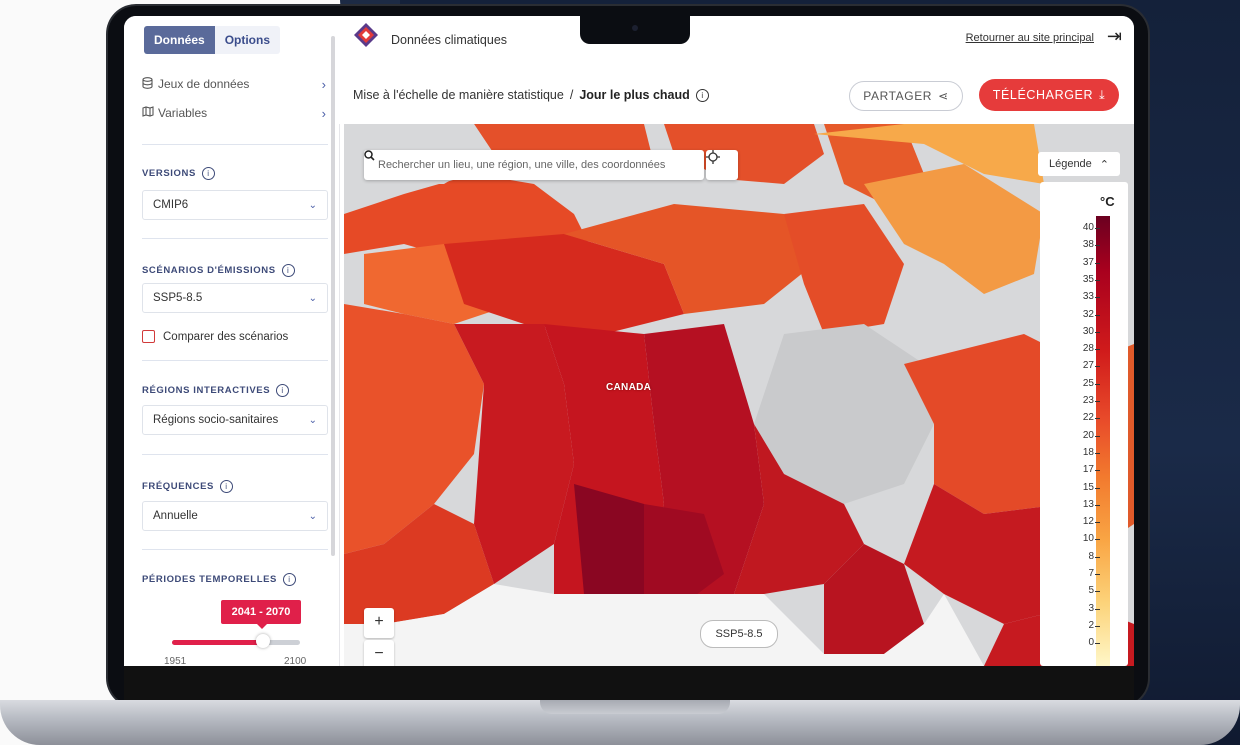 The image size is (1240, 745). What do you see at coordinates (235, 205) in the screenshot?
I see `versions-select: CMIP6 ⌄` at bounding box center [235, 205].